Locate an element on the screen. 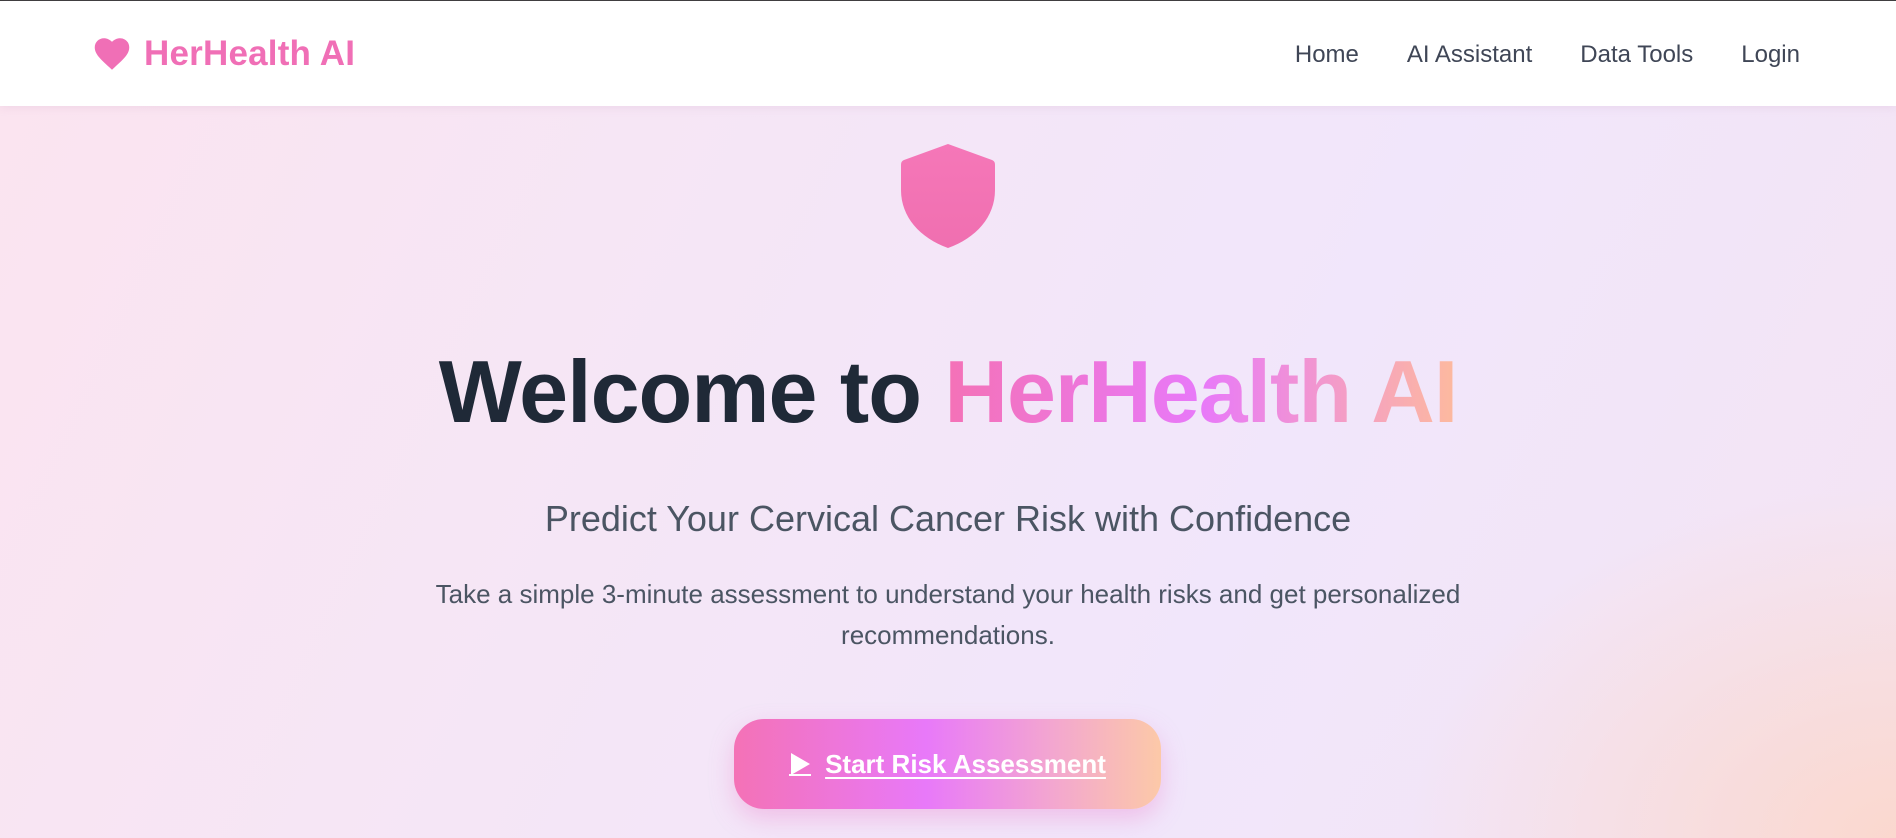 The image size is (1896, 838). brand-name: HerHealth AI is located at coordinates (250, 53).